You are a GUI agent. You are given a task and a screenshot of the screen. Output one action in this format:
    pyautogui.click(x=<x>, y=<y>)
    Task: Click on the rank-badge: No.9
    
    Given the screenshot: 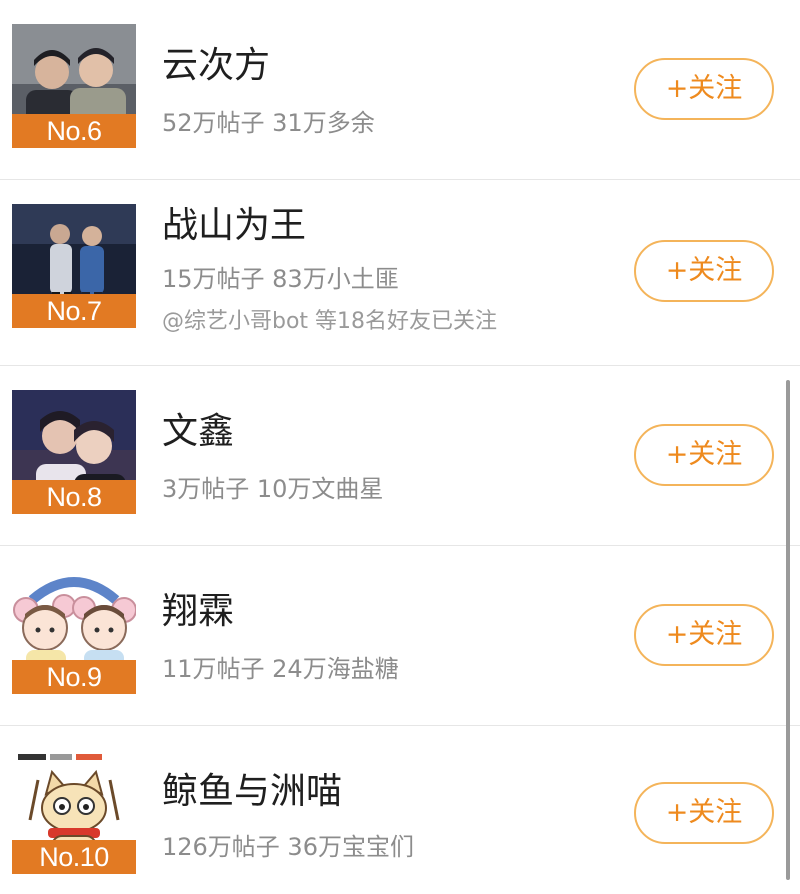 What is the action you would take?
    pyautogui.click(x=74, y=677)
    